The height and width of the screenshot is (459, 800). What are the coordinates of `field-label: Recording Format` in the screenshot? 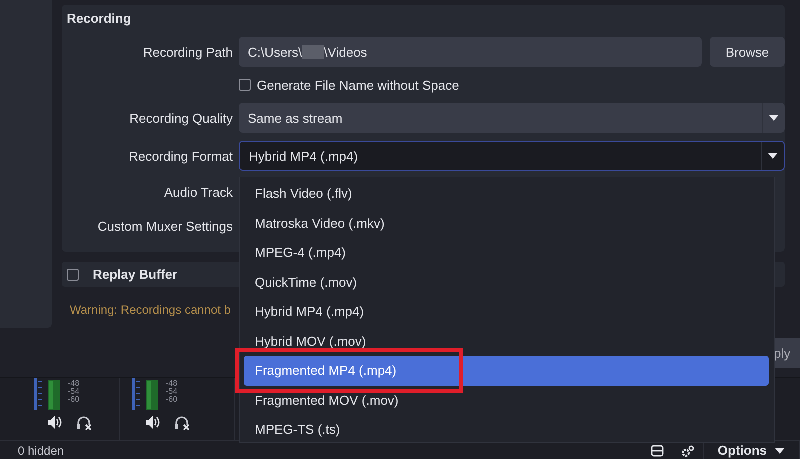 It's located at (180, 156).